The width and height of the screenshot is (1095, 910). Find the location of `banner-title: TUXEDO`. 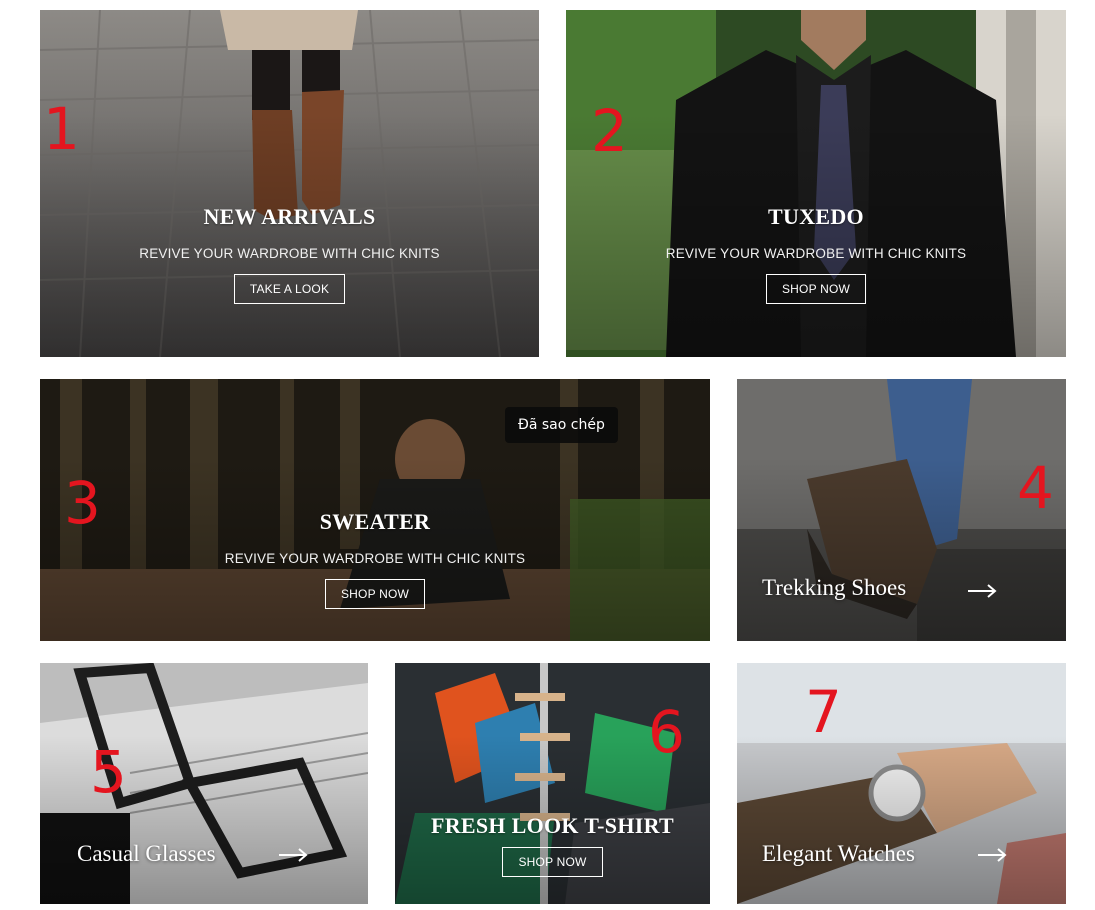

banner-title: TUXEDO is located at coordinates (816, 216).